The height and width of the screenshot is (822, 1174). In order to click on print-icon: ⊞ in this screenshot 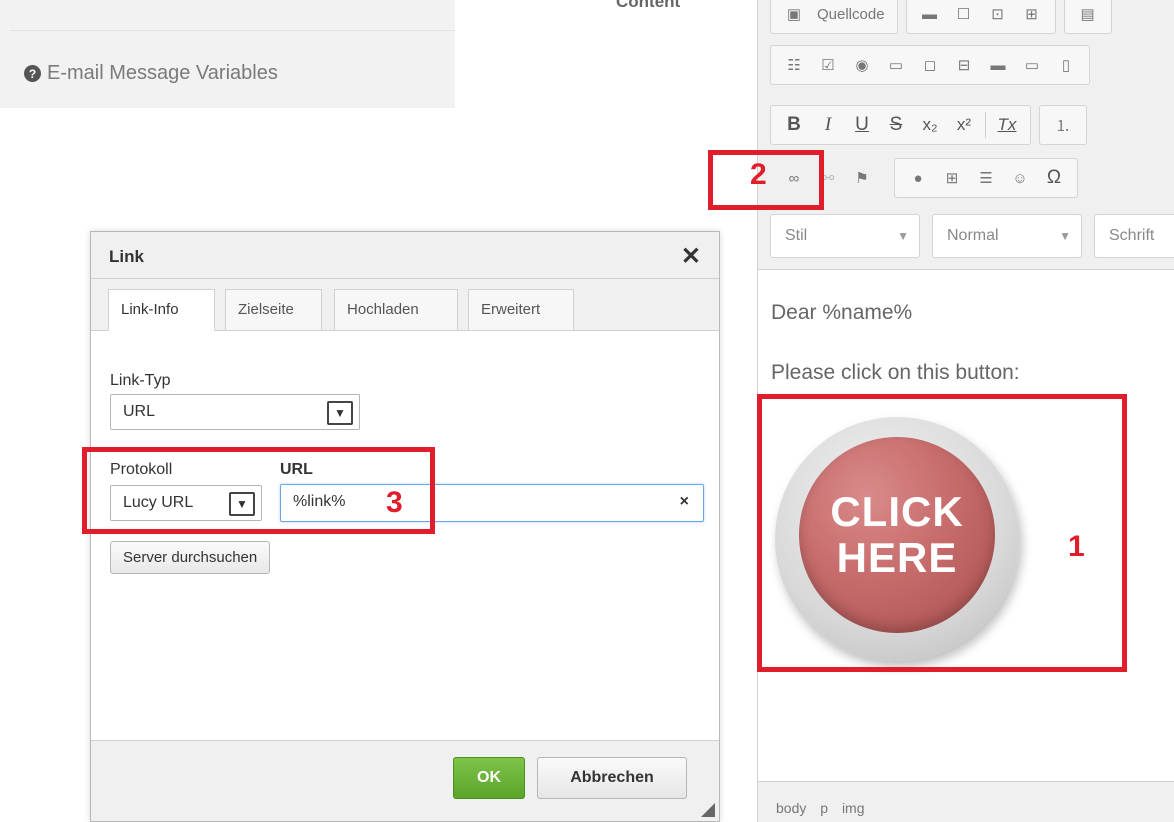, I will do `click(1032, 15)`.